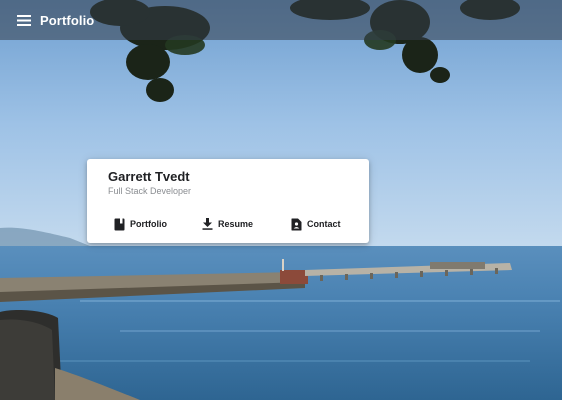 The width and height of the screenshot is (562, 400). Describe the element at coordinates (148, 224) in the screenshot. I see `portfolio-label: Portfolio` at that location.